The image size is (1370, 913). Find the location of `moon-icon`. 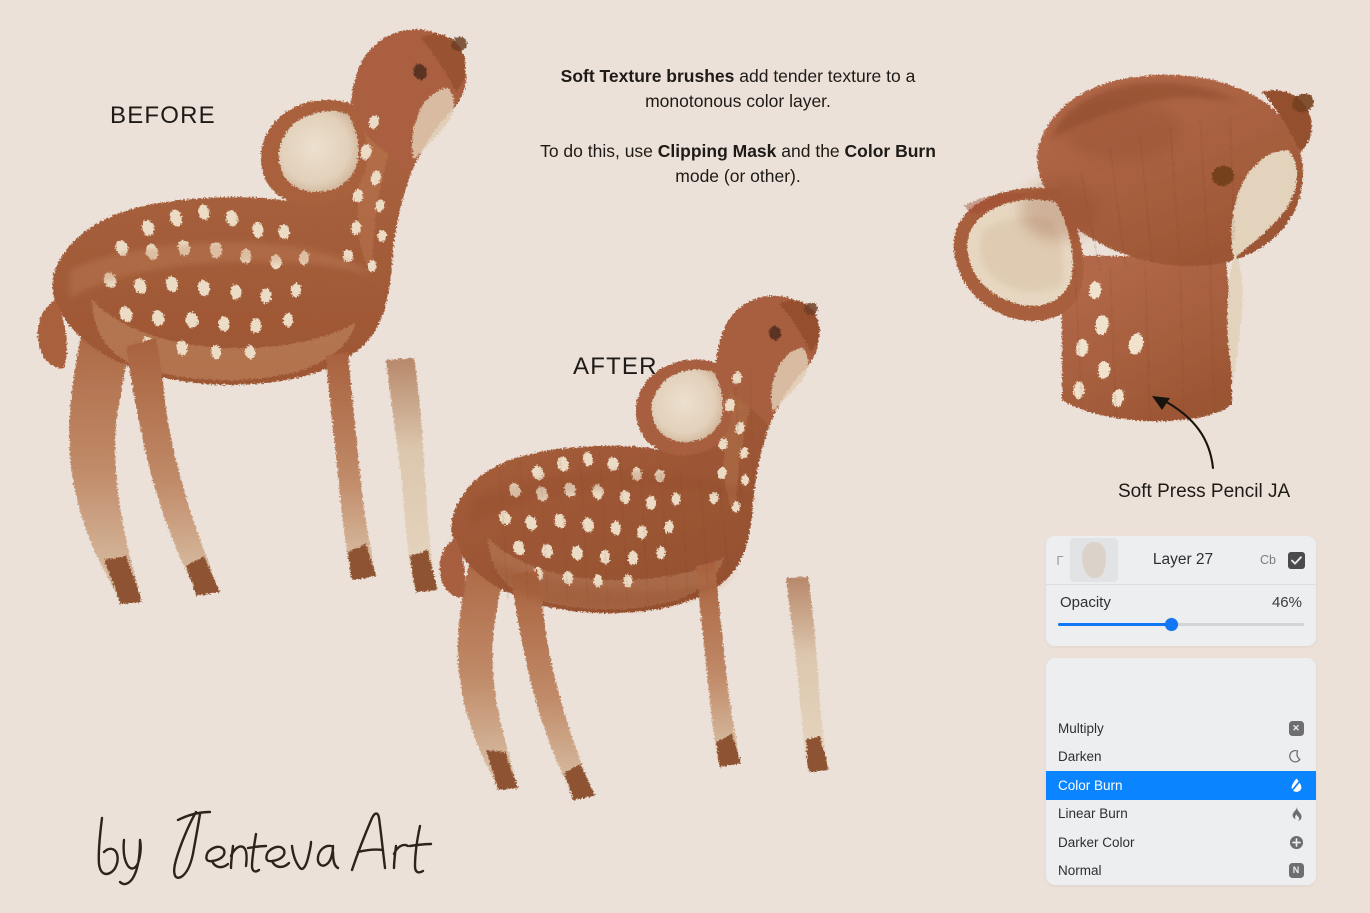

moon-icon is located at coordinates (1294, 756).